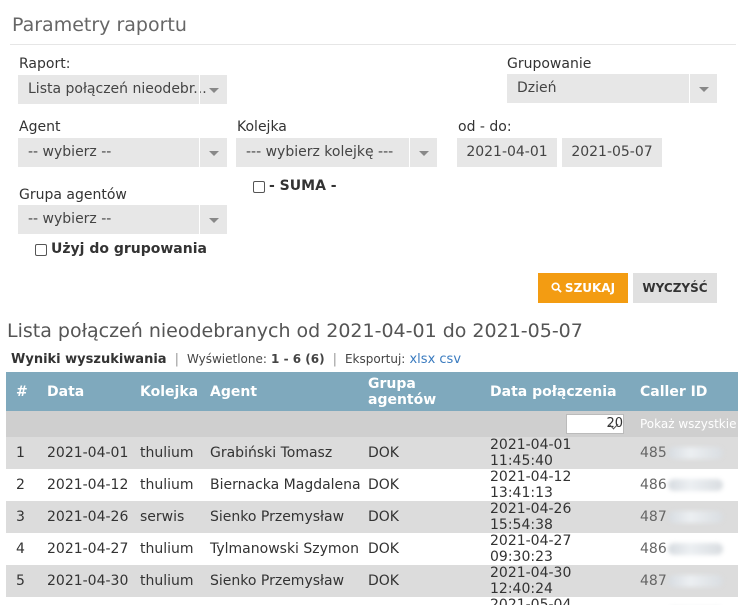  What do you see at coordinates (537, 88) in the screenshot?
I see `grouping-select-value: Dzień` at bounding box center [537, 88].